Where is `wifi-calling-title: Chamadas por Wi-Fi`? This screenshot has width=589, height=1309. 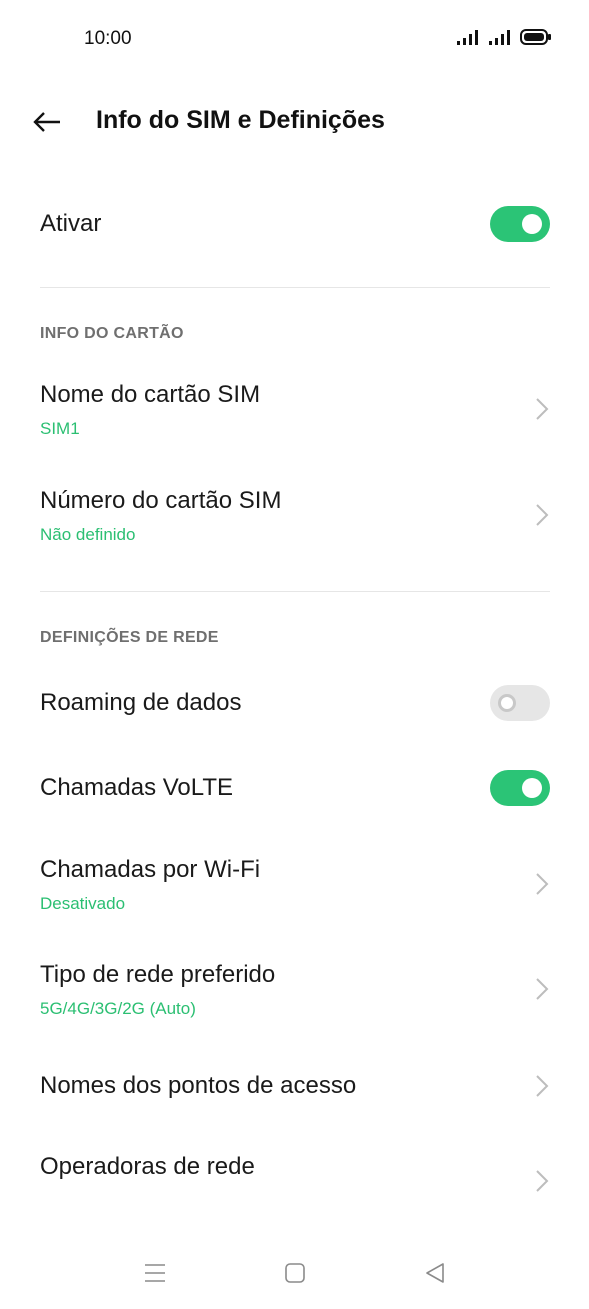
wifi-calling-title: Chamadas por Wi-Fi is located at coordinates (150, 869).